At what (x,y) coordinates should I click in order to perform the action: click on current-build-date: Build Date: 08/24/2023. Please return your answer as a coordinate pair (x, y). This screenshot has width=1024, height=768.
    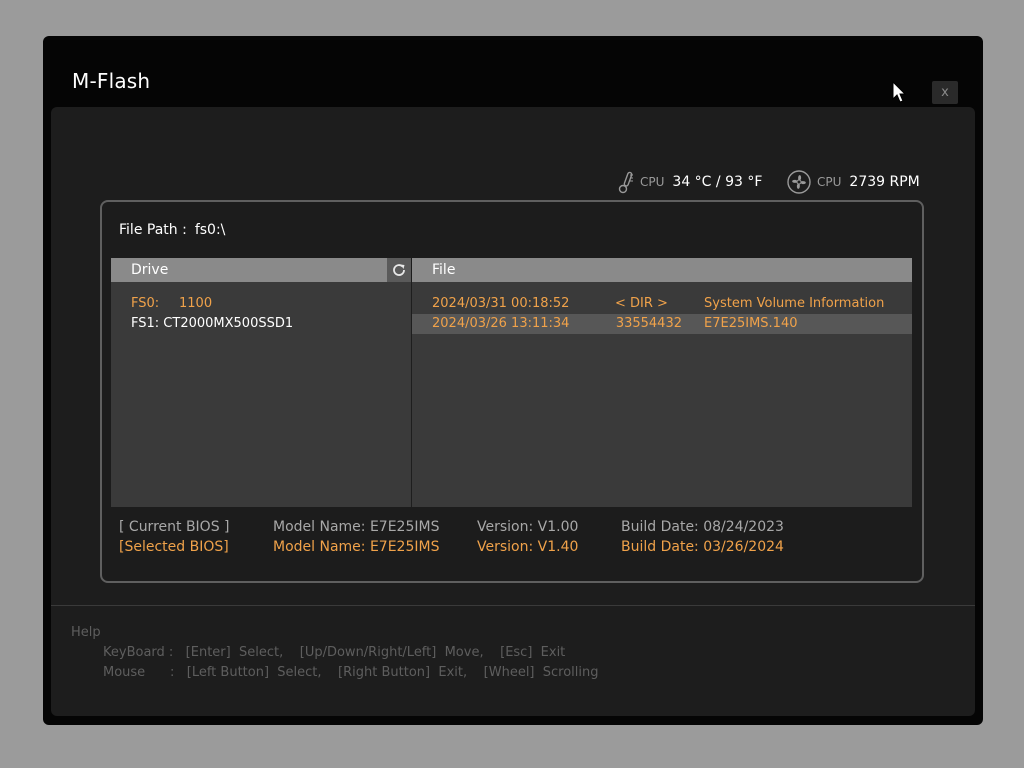
    Looking at the image, I should click on (702, 527).